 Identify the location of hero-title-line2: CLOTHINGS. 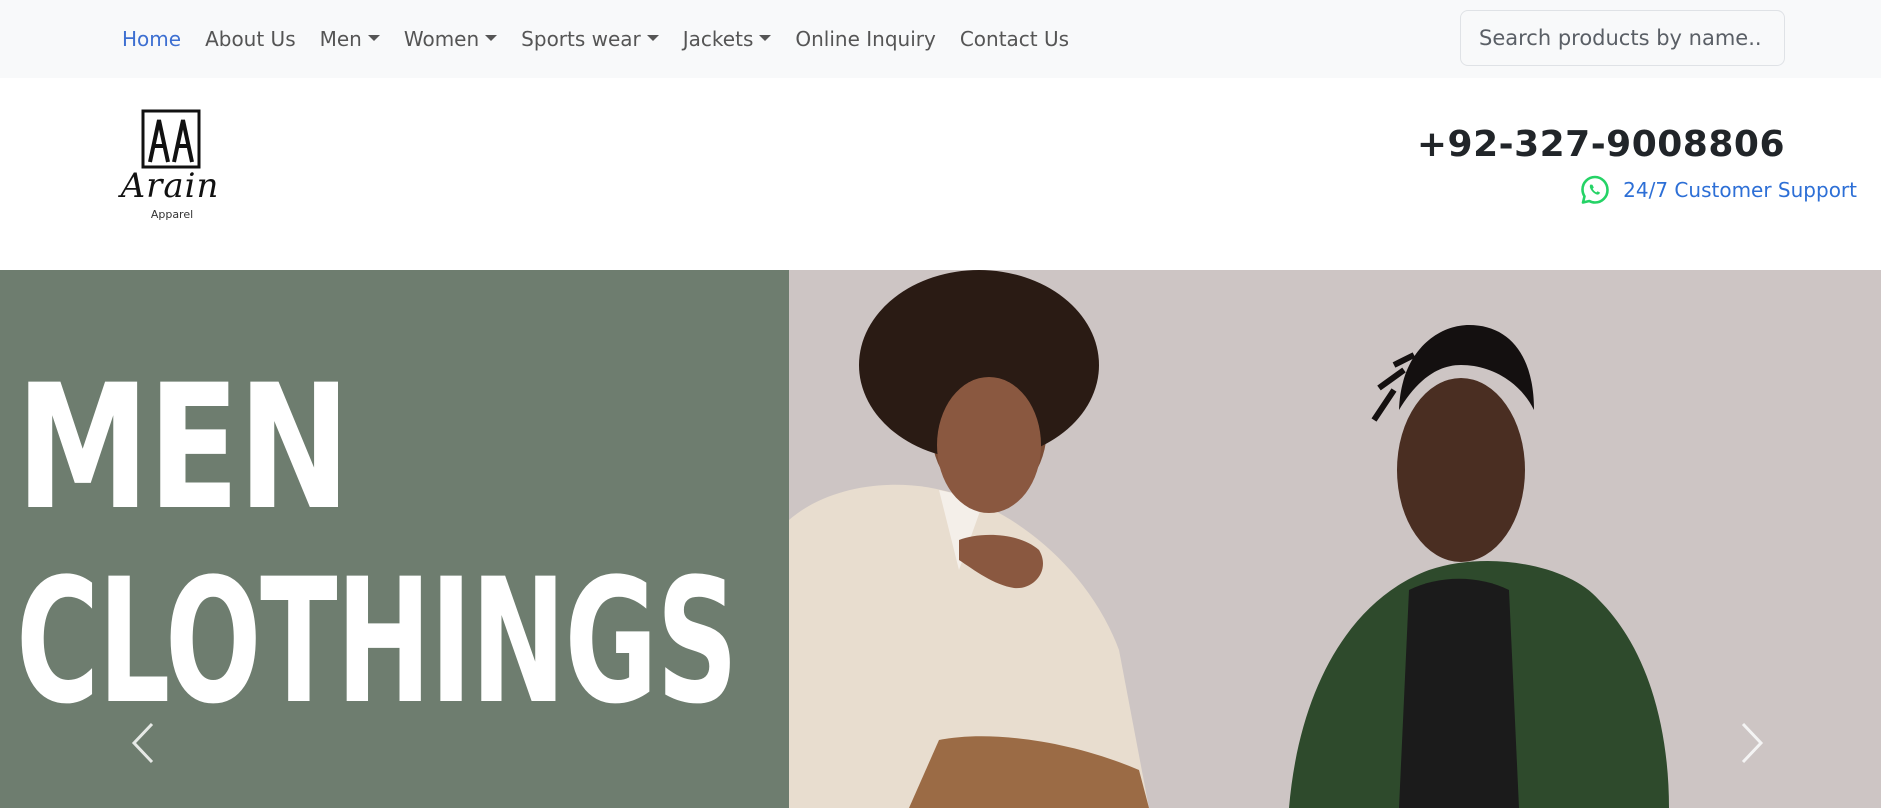
(377, 641).